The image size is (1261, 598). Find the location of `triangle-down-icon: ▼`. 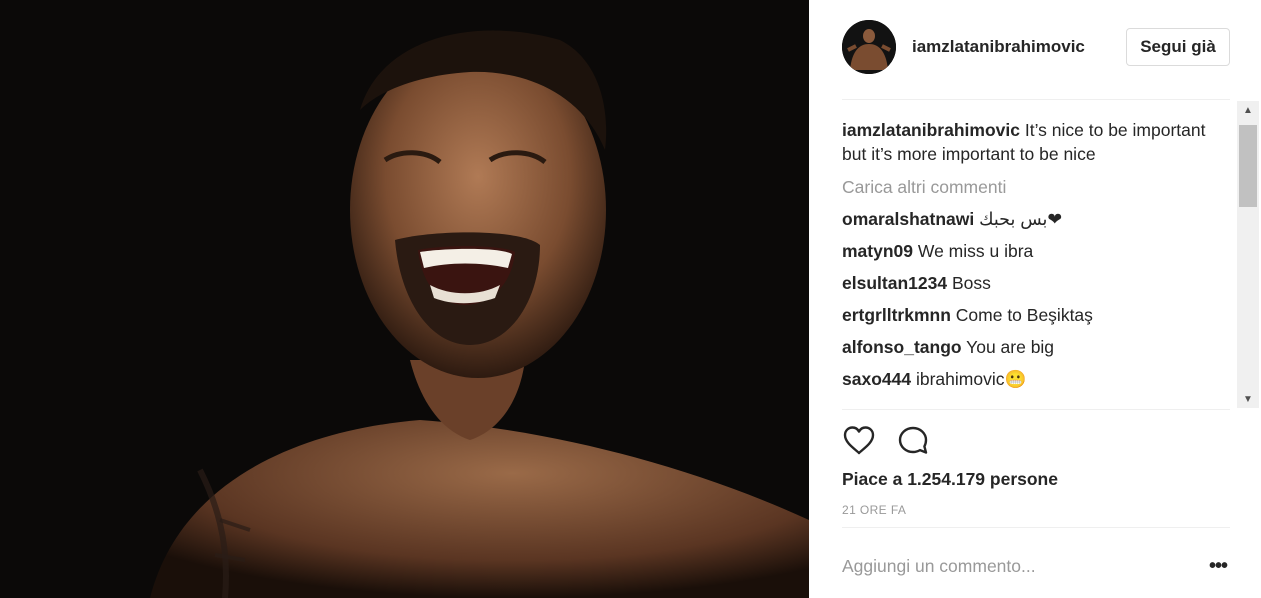

triangle-down-icon: ▼ is located at coordinates (1248, 399).